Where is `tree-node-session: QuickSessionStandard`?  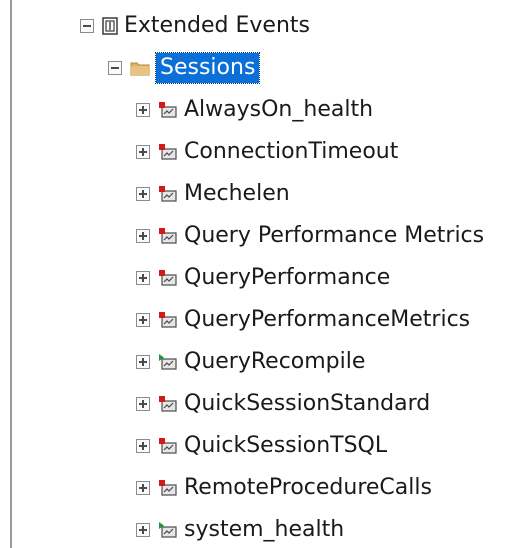 tree-node-session: QuickSessionStandard is located at coordinates (283, 404).